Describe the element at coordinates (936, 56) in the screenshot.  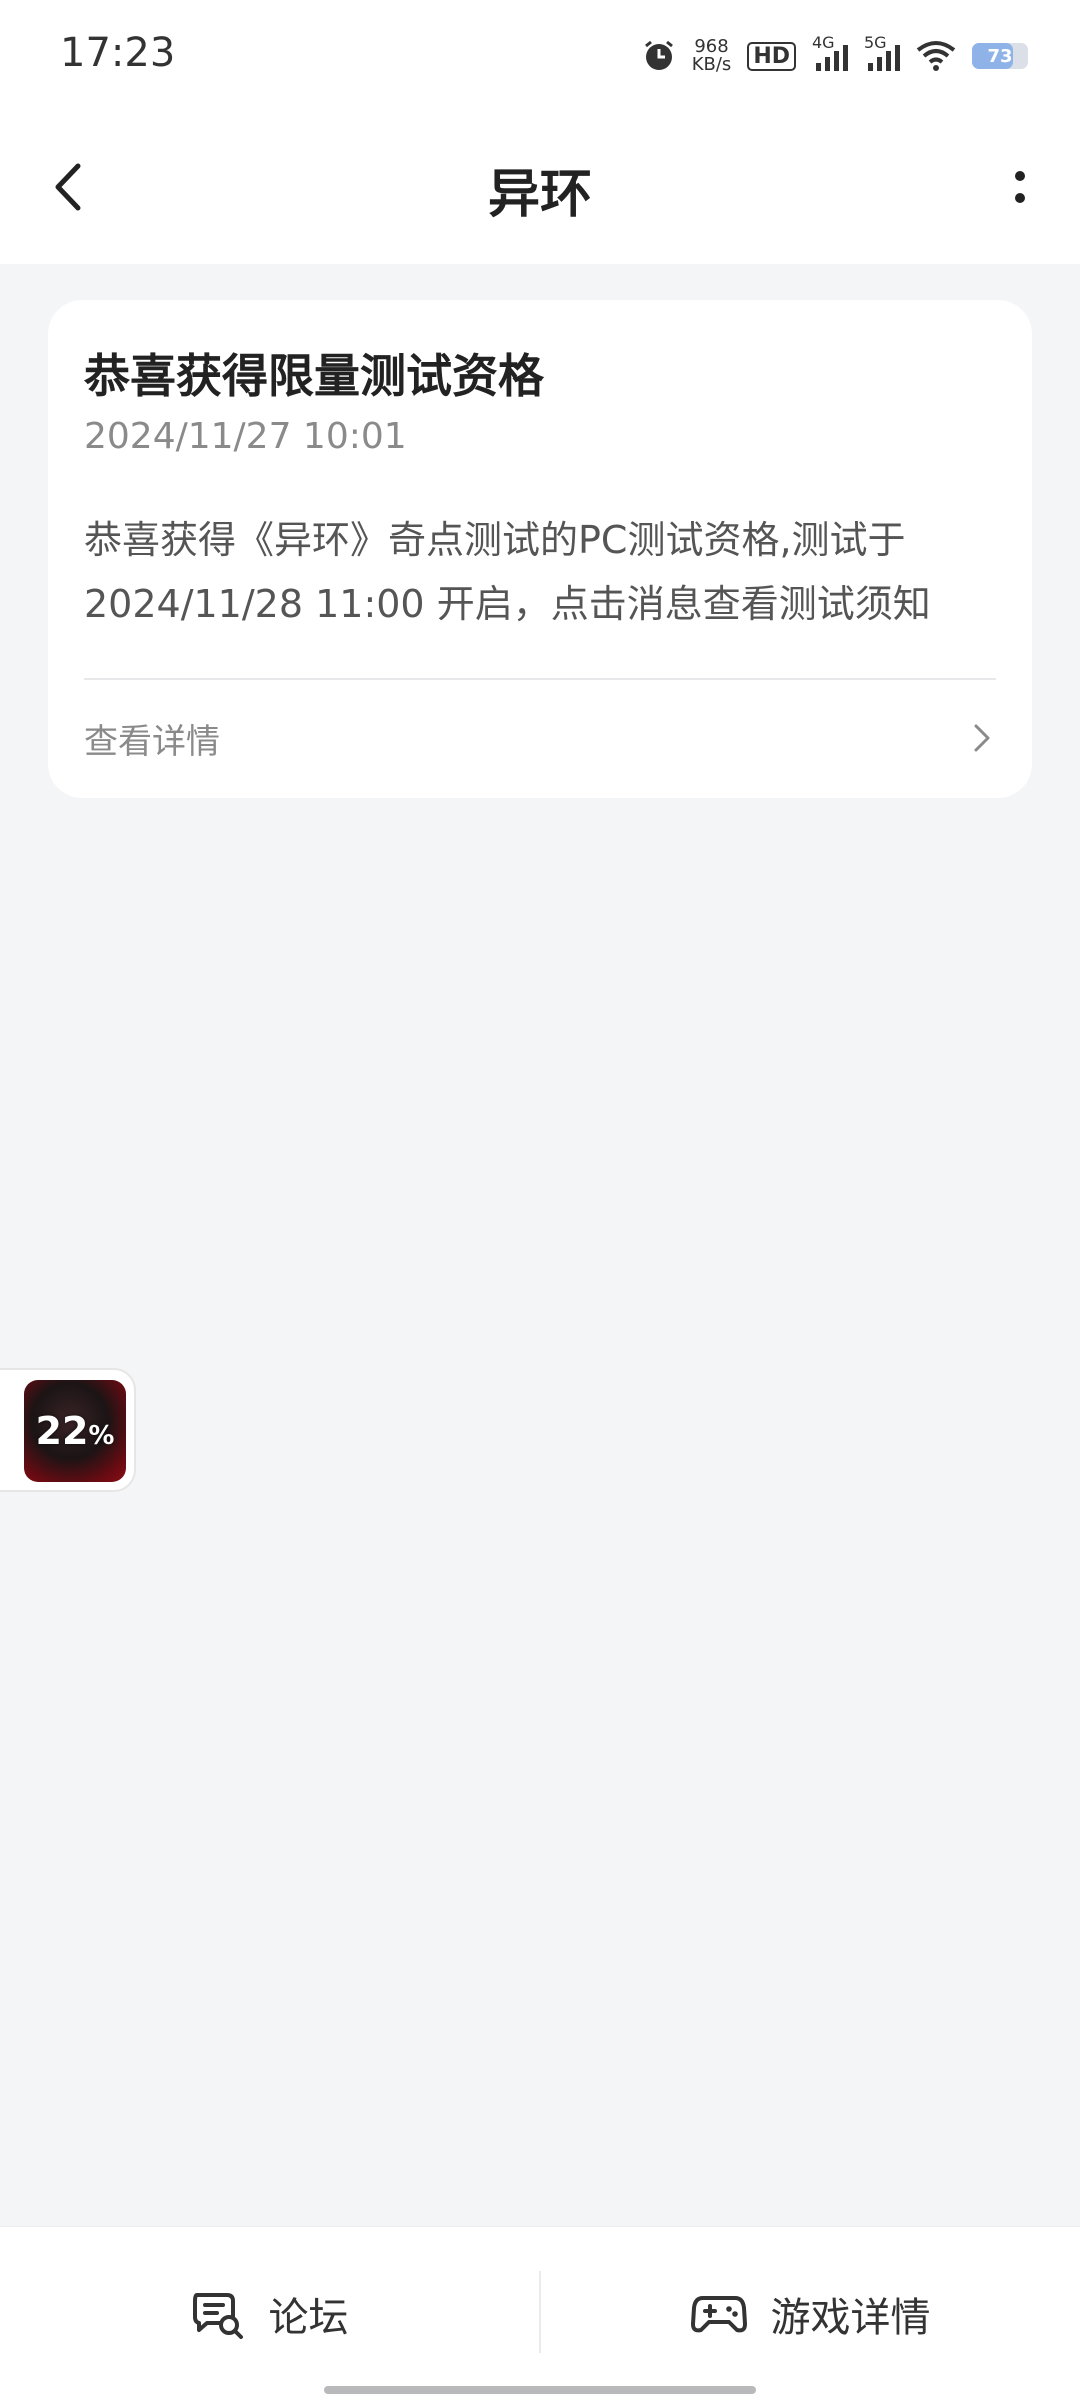
I see `wifi-icon` at that location.